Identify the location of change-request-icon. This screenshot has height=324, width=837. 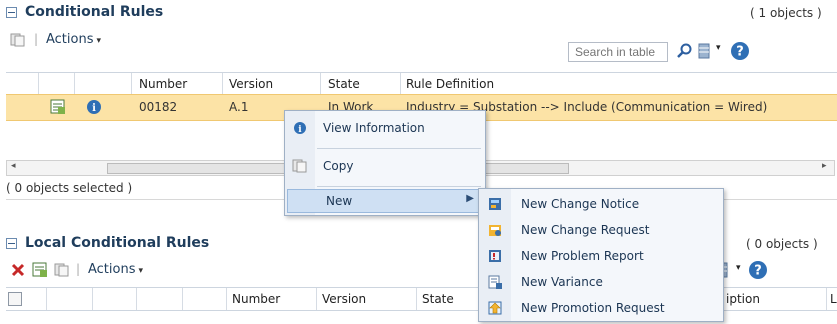
(495, 230).